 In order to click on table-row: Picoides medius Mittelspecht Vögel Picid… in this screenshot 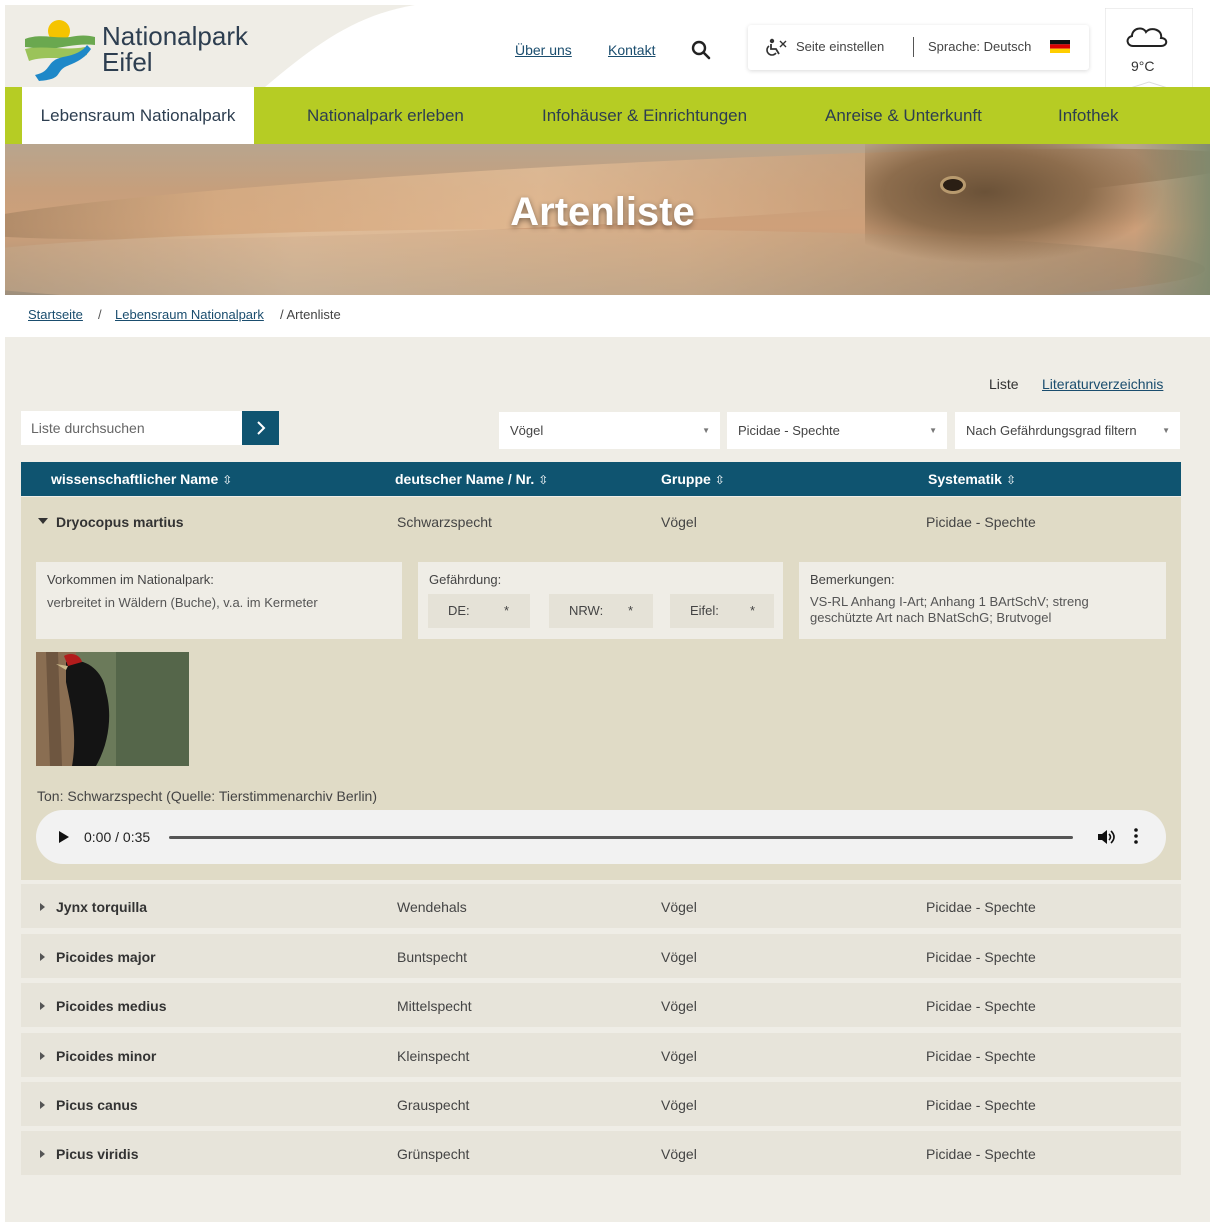, I will do `click(601, 1005)`.